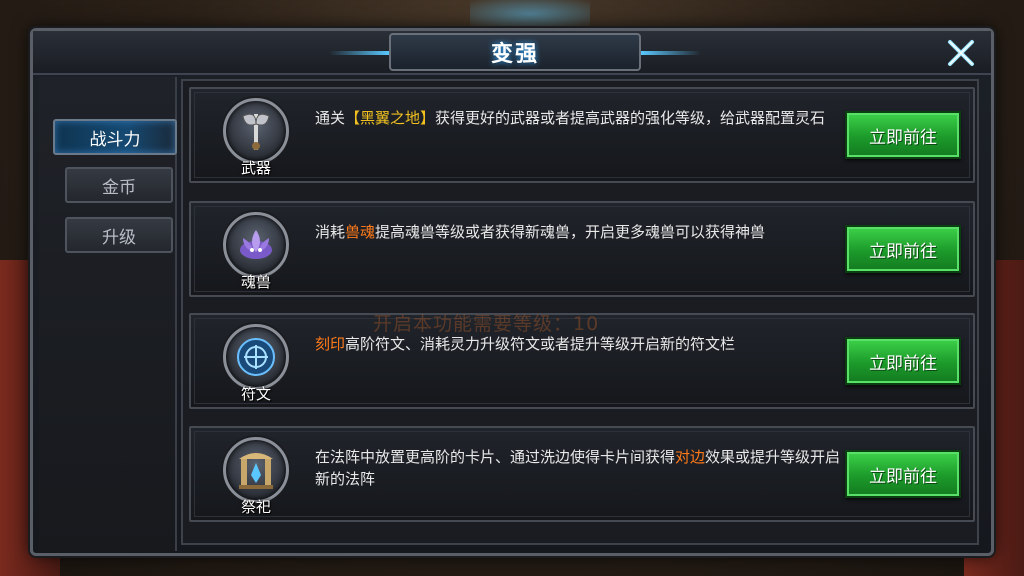 The height and width of the screenshot is (576, 1024). What do you see at coordinates (582, 361) in the screenshot?
I see `list-item-rune: 符文 刻印高阶符文、消耗灵力升级符文或者提升等级开启新的符文栏 立即前往` at bounding box center [582, 361].